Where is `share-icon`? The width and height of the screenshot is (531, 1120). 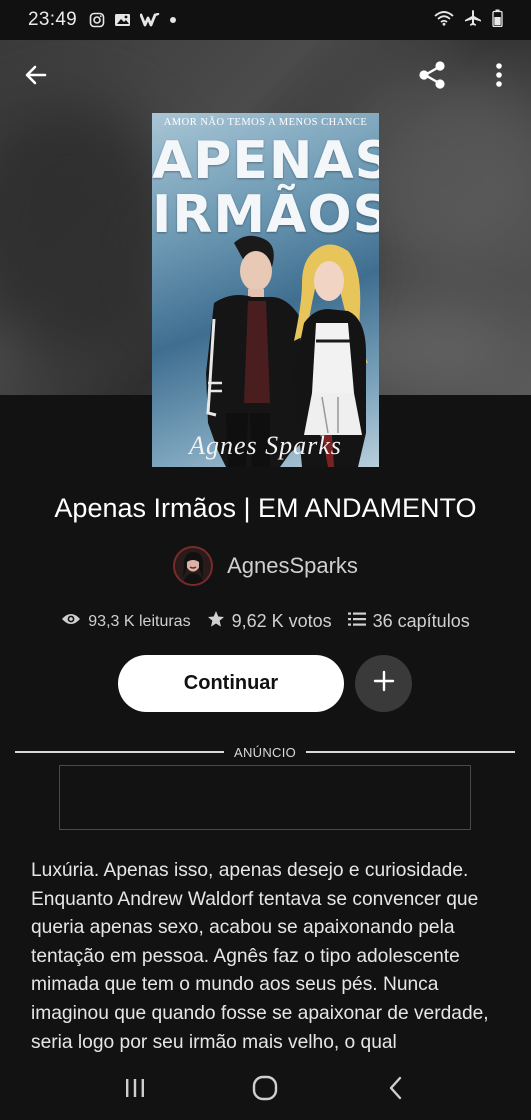 share-icon is located at coordinates (432, 77).